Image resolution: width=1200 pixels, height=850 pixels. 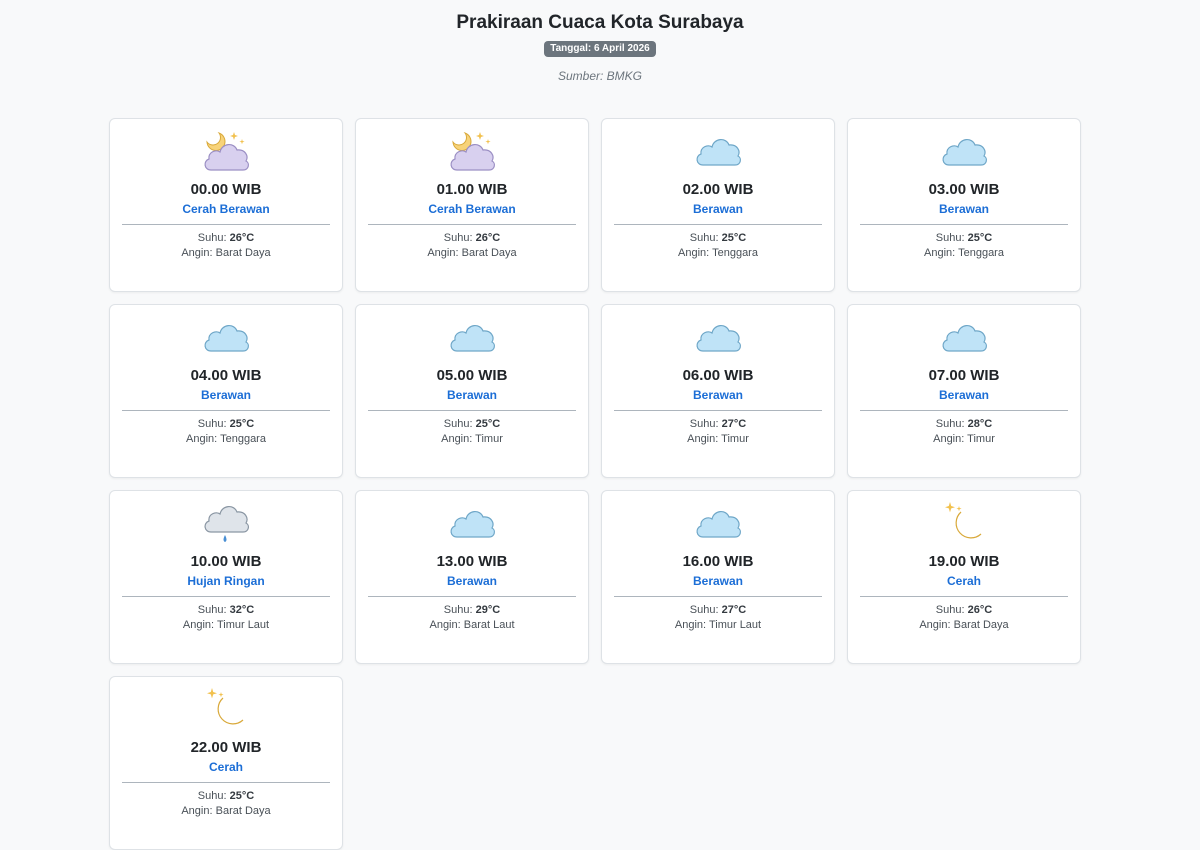 I want to click on date-badge: Tanggal: 6 April 2026, so click(x=600, y=49).